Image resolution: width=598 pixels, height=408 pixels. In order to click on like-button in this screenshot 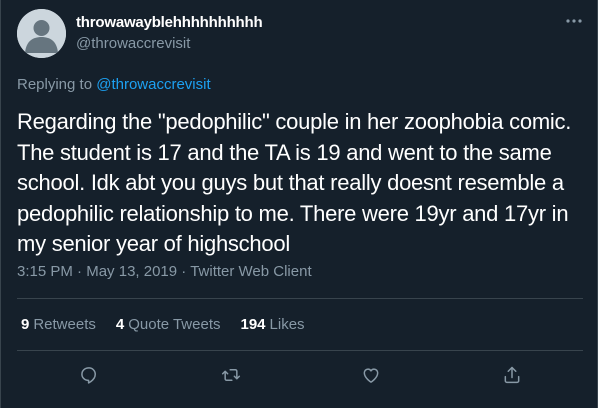, I will do `click(371, 375)`.